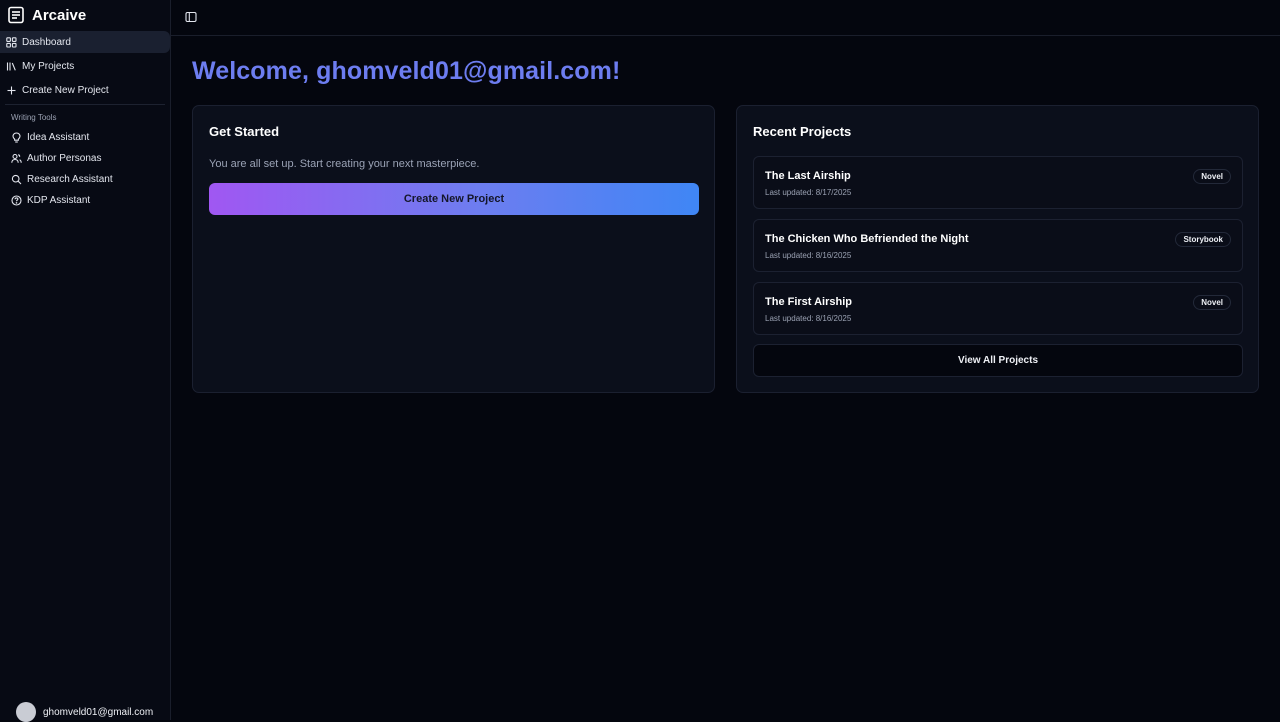  I want to click on sidebar-nav: Dashboard My Projects Create New Project, so click(85, 66).